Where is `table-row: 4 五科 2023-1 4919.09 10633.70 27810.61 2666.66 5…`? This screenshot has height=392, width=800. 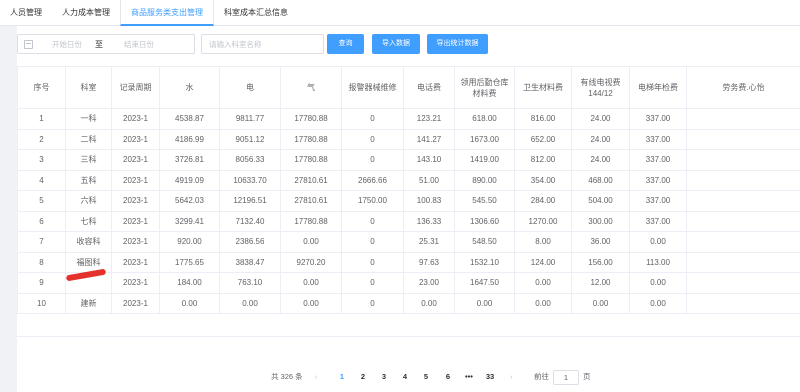 table-row: 4 五科 2023-1 4919.09 10633.70 27810.61 2666.66 5… is located at coordinates (408, 180).